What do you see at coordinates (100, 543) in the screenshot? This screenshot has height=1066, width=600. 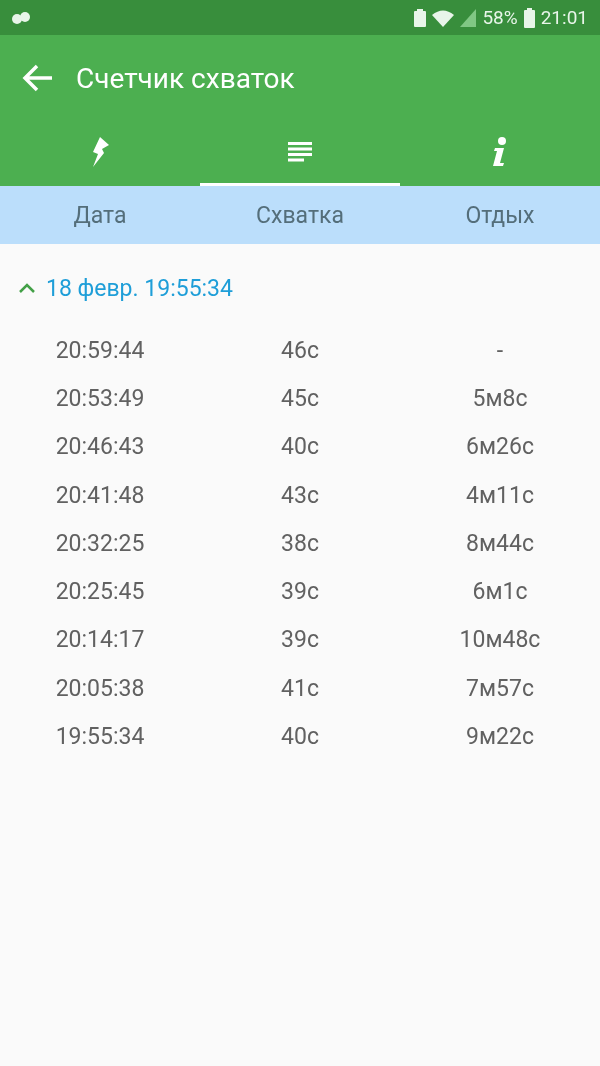 I see `table-cell-text: 20:32:25` at bounding box center [100, 543].